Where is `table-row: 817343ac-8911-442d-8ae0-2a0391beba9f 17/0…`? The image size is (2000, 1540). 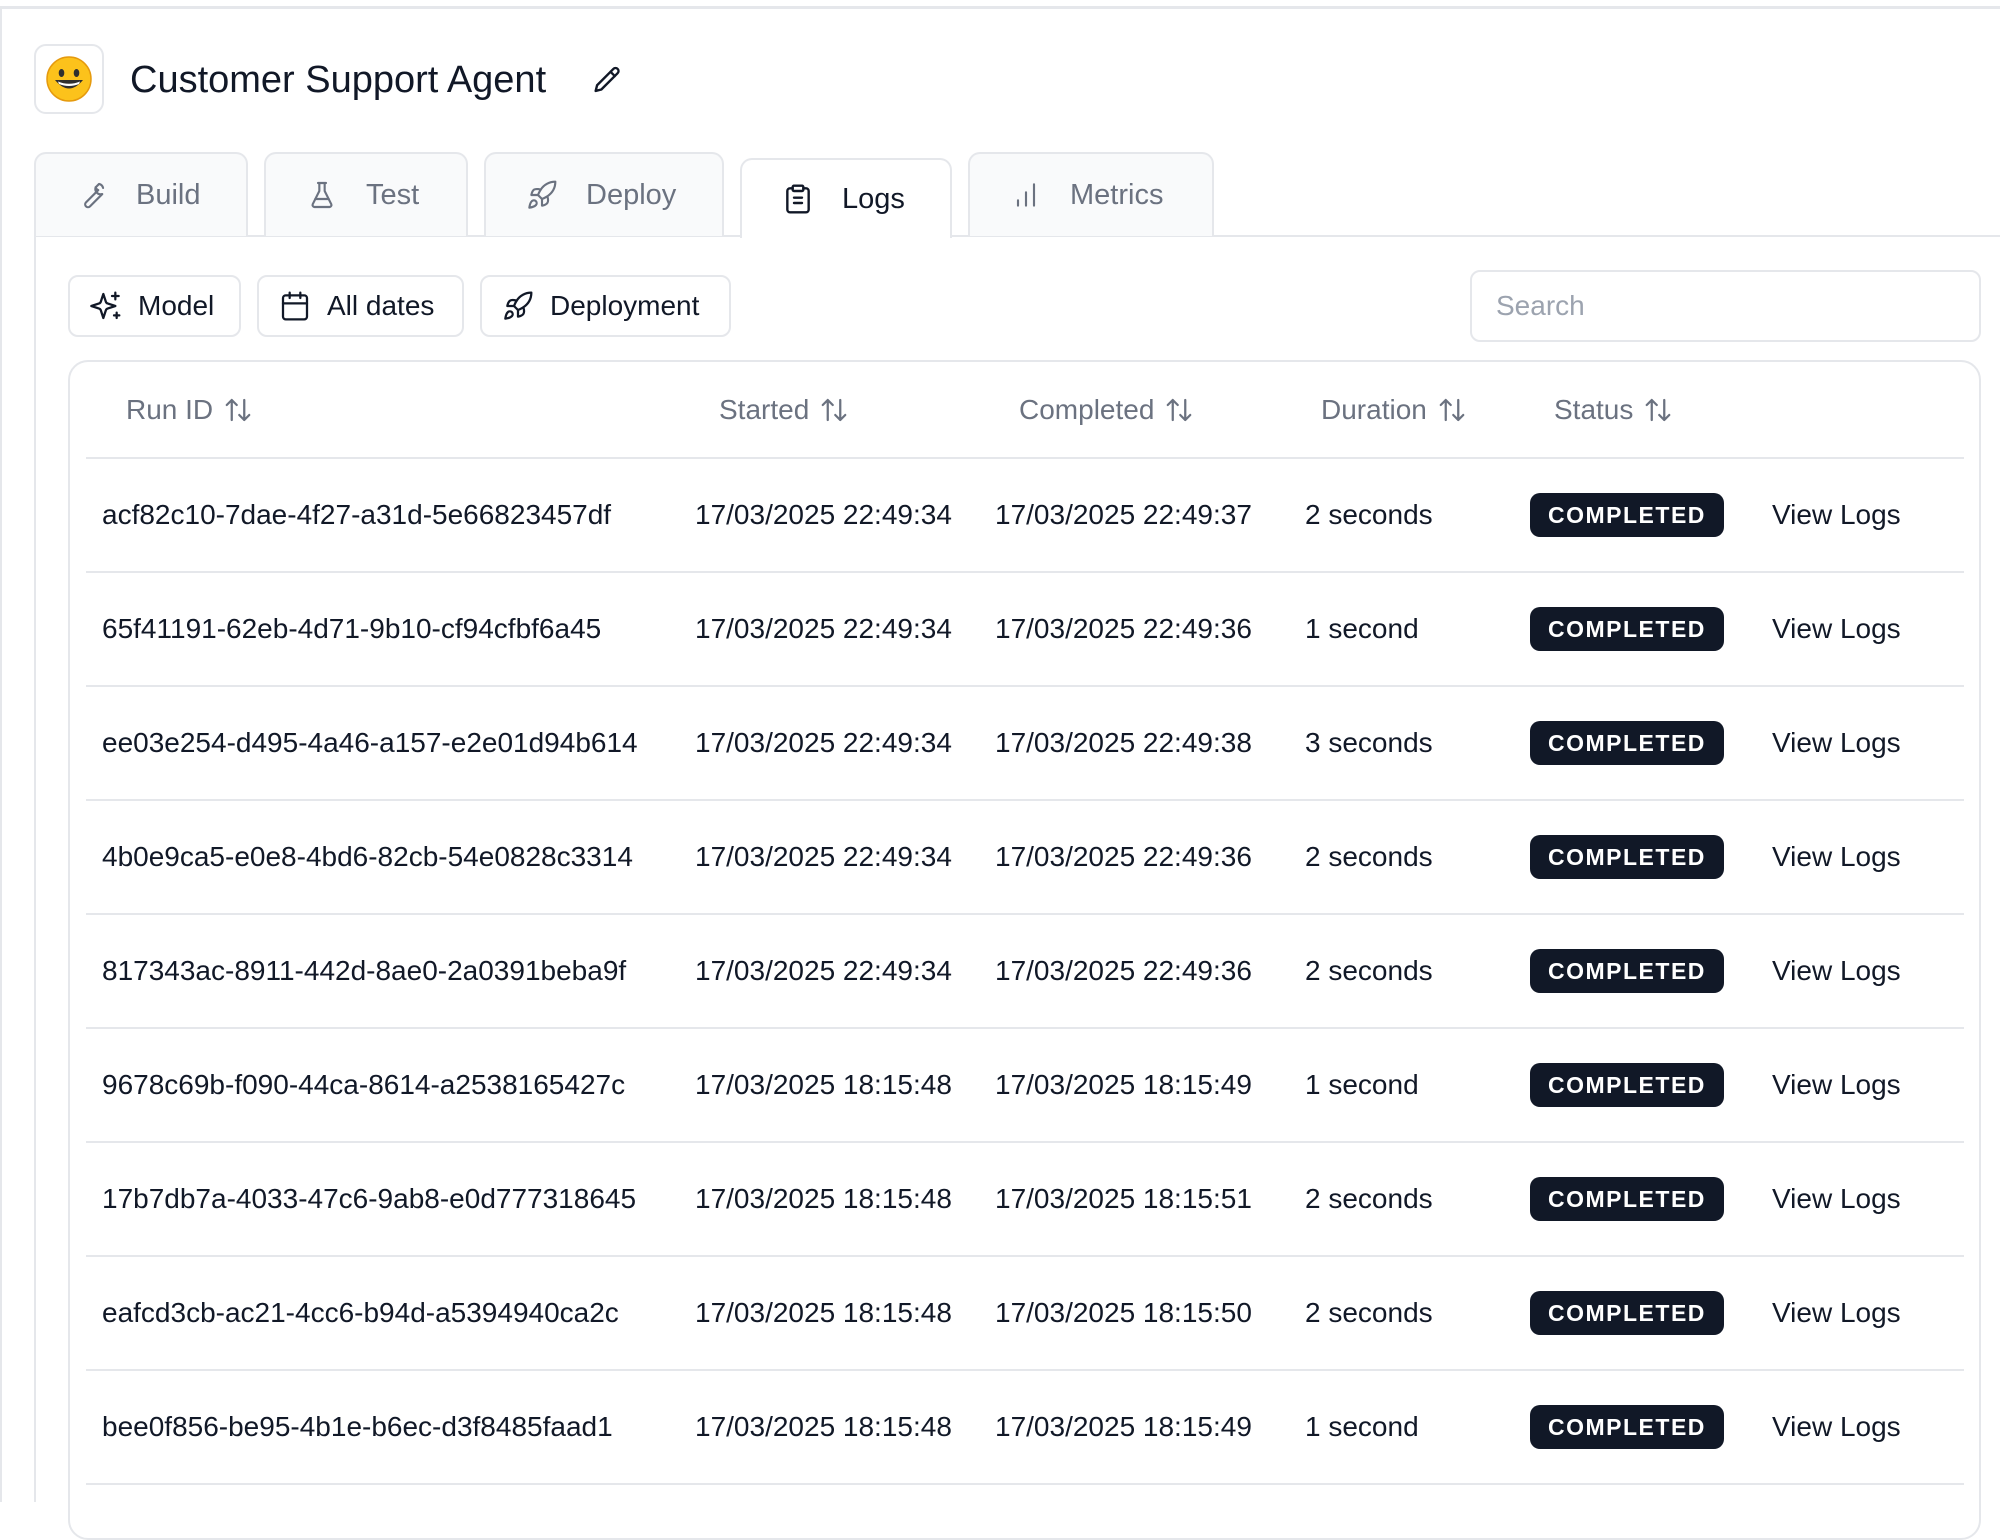
table-row: 817343ac-8911-442d-8ae0-2a0391beba9f 17/0… is located at coordinates (1025, 971).